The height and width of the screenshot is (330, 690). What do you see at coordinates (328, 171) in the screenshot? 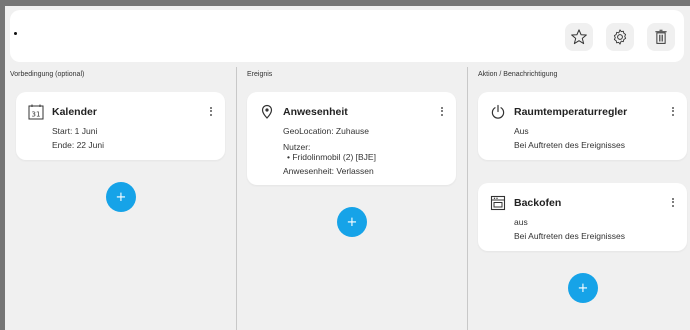
I see `card-detail-line: Anwesenheit: Verlassen` at bounding box center [328, 171].